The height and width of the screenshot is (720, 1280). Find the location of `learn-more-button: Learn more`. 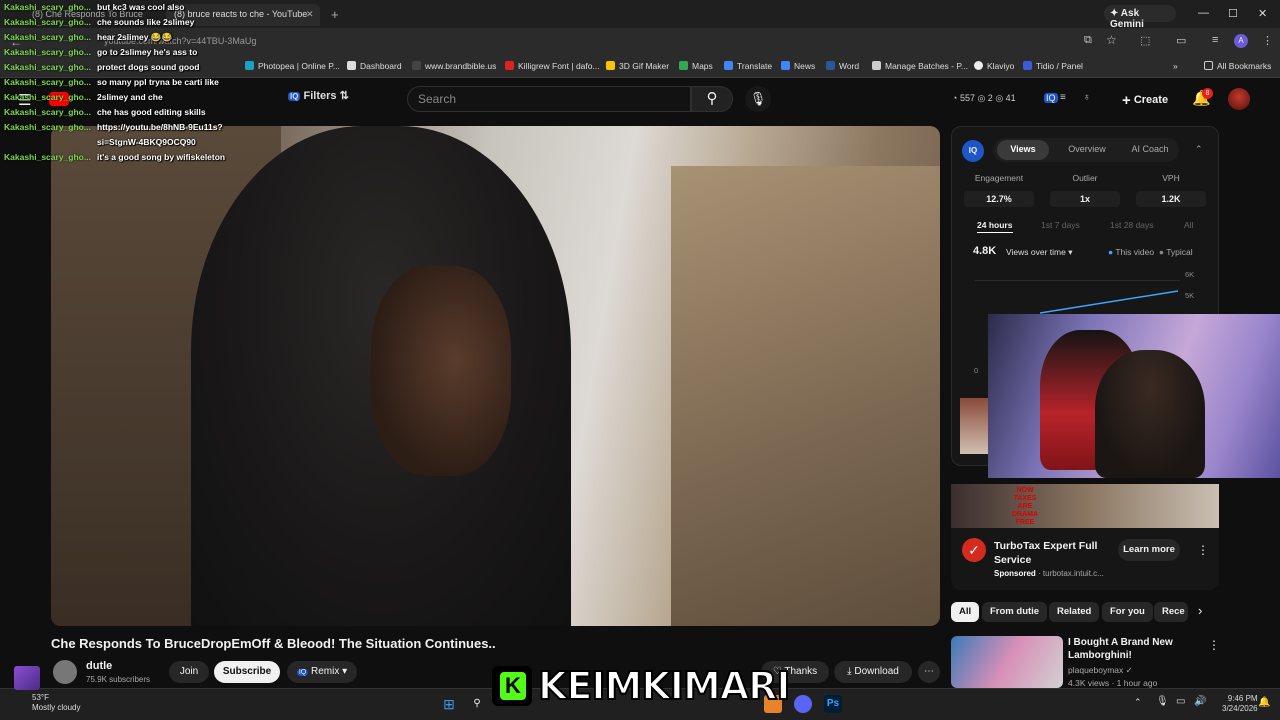

learn-more-button: Learn more is located at coordinates (1149, 550).